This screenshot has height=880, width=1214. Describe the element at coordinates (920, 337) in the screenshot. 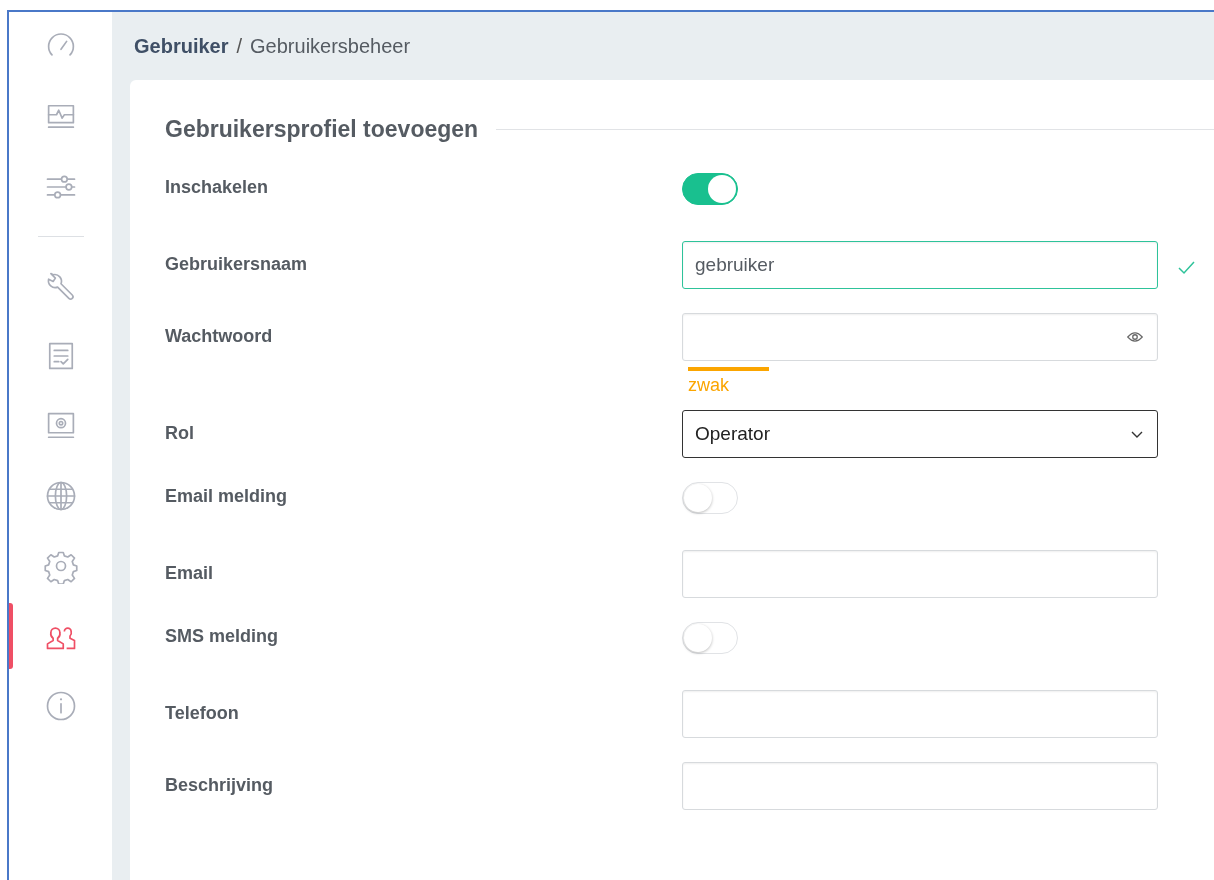

I see `password-field` at that location.